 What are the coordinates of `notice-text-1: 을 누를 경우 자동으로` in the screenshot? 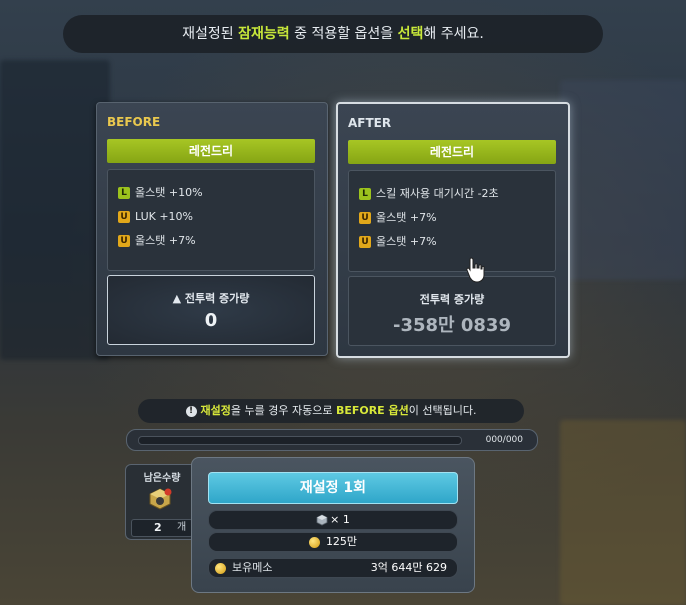 It's located at (283, 410).